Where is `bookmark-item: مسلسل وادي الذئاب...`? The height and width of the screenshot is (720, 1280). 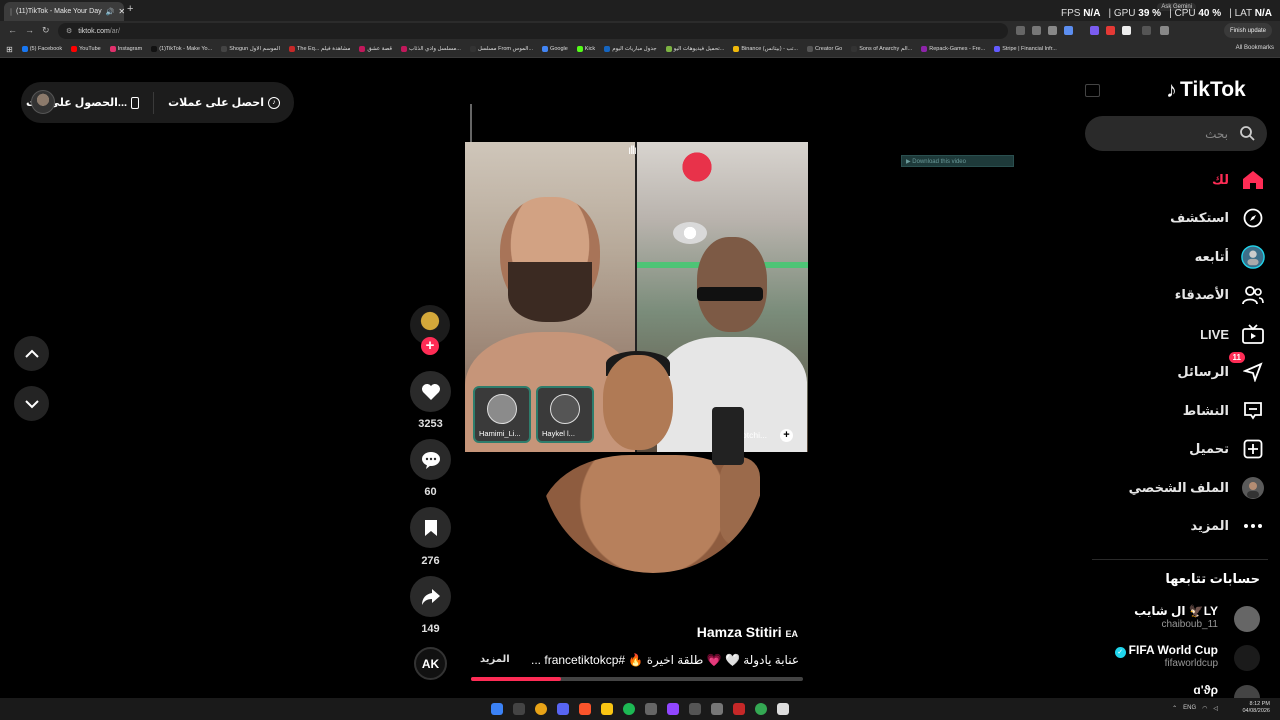 bookmark-item: مسلسل وادي الذئاب... is located at coordinates (431, 49).